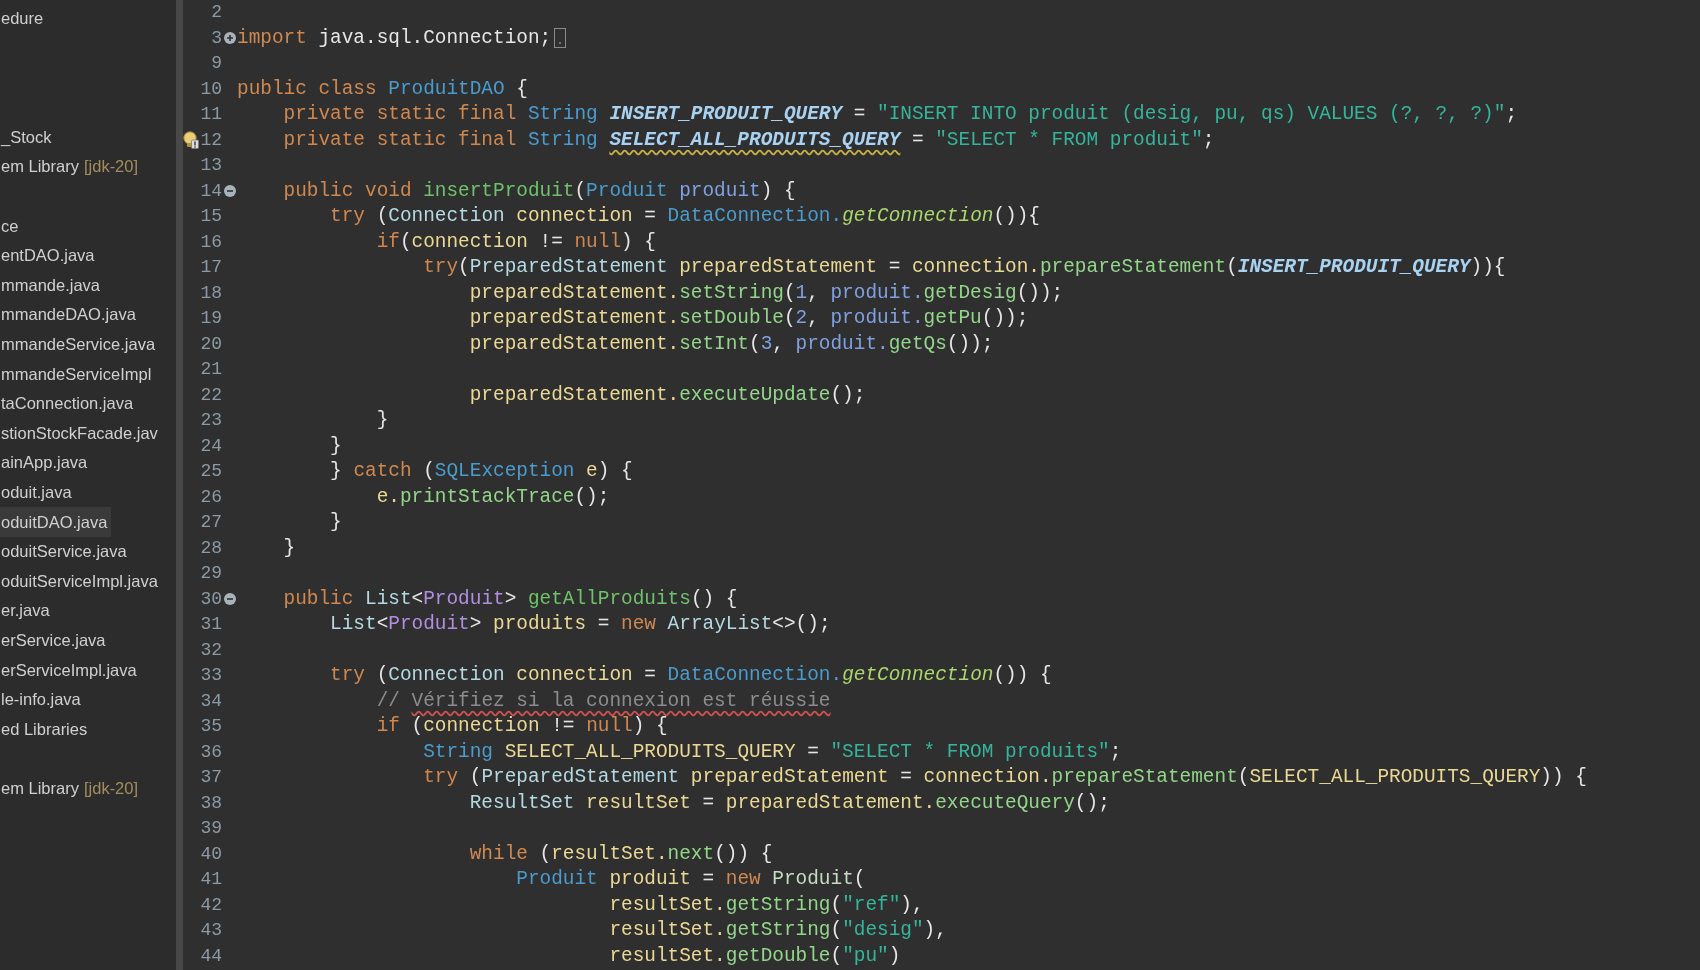  What do you see at coordinates (211, 777) in the screenshot?
I see `line-number: 37` at bounding box center [211, 777].